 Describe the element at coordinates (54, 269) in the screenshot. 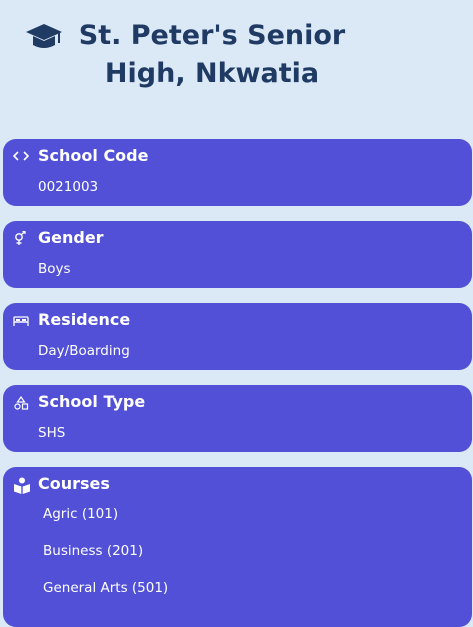

I see `gender-value: Boys` at that location.